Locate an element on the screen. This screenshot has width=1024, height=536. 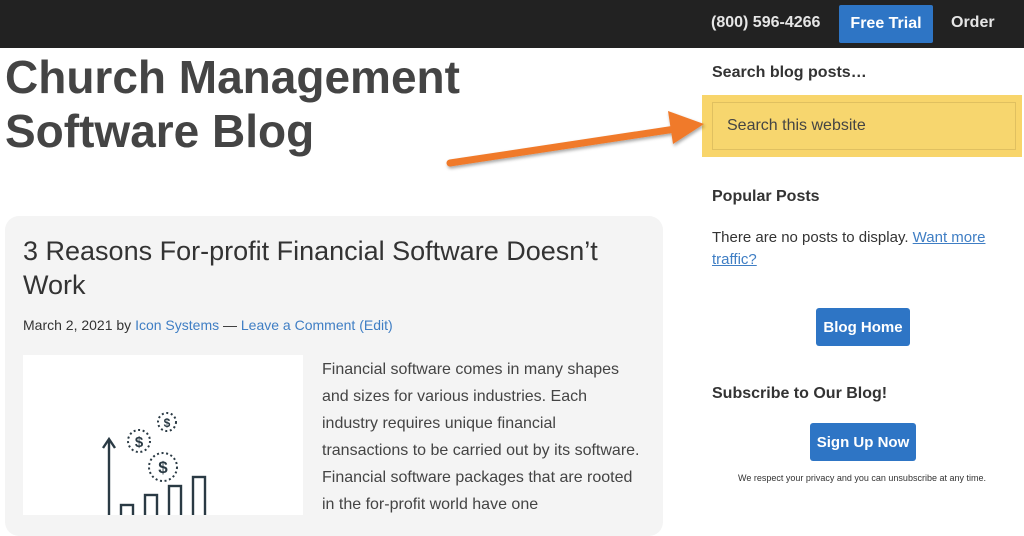
top-bar: (800) 596-4266 Free Trial Order is located at coordinates (512, 24).